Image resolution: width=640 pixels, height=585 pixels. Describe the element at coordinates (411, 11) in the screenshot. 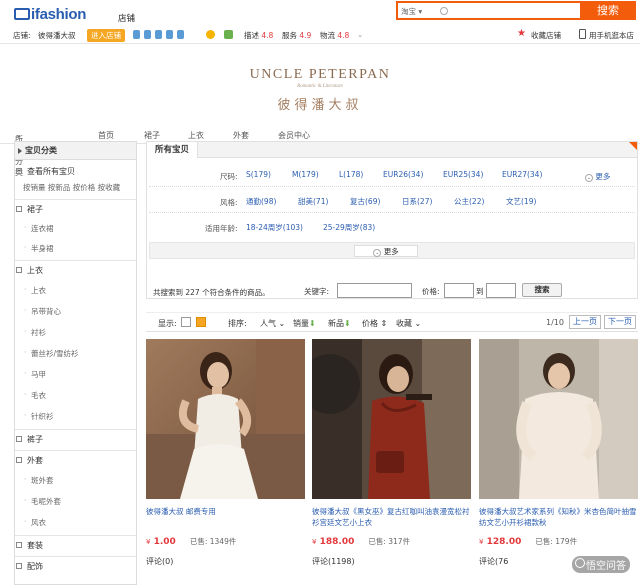

I see `search-scope-select: 淘宝 ▾` at that location.